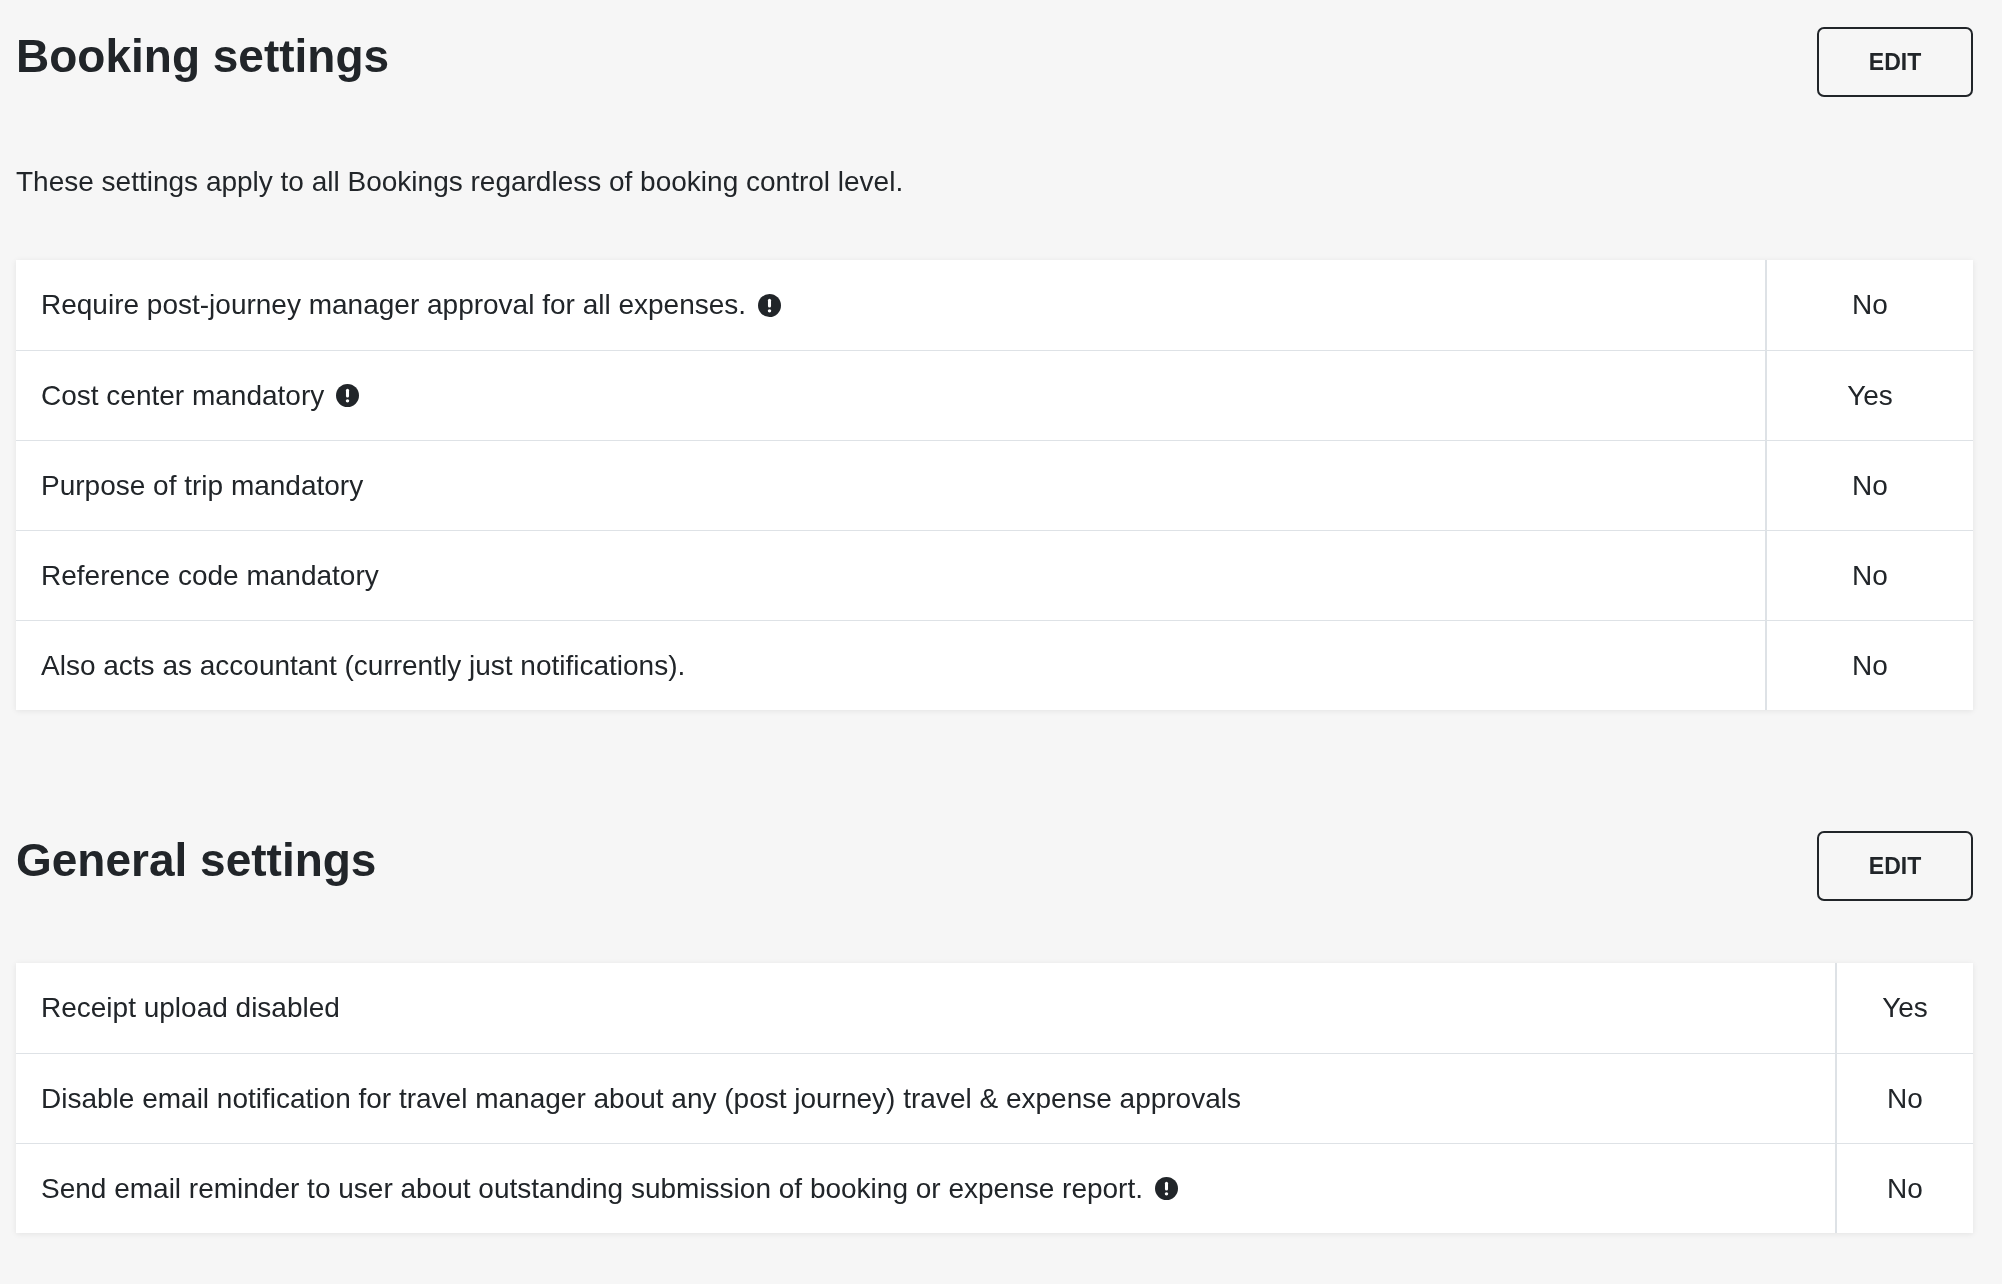 Image resolution: width=2002 pixels, height=1284 pixels. I want to click on setting-label: Disable email notification for travel manager about any (post journey) travel & expense approvals, so click(641, 1098).